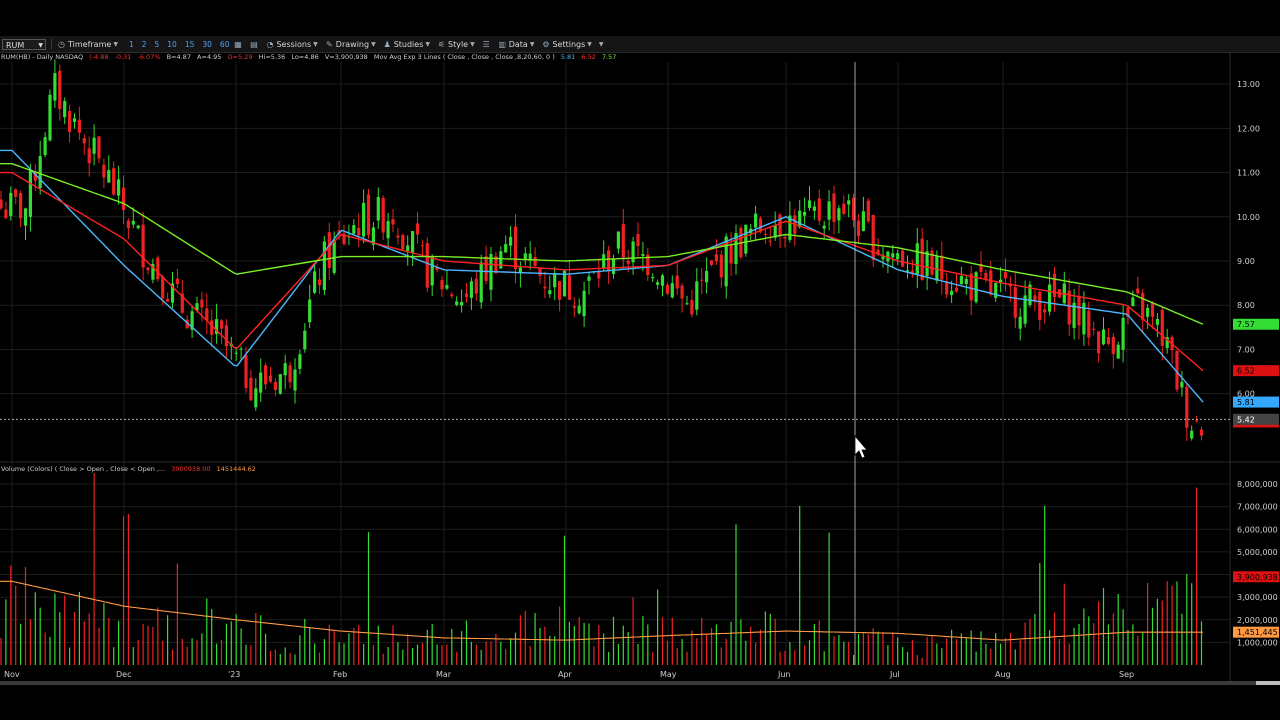 The height and width of the screenshot is (720, 1280). Describe the element at coordinates (601, 610) in the screenshot. I see `volume-average-line` at that location.